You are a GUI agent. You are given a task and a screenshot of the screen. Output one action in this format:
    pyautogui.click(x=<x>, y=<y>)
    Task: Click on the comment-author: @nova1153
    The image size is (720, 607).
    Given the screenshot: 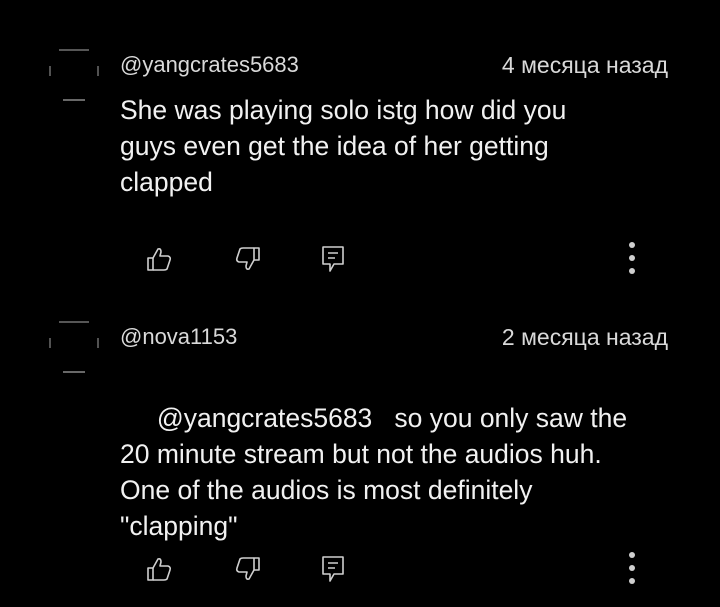 What is the action you would take?
    pyautogui.click(x=178, y=337)
    